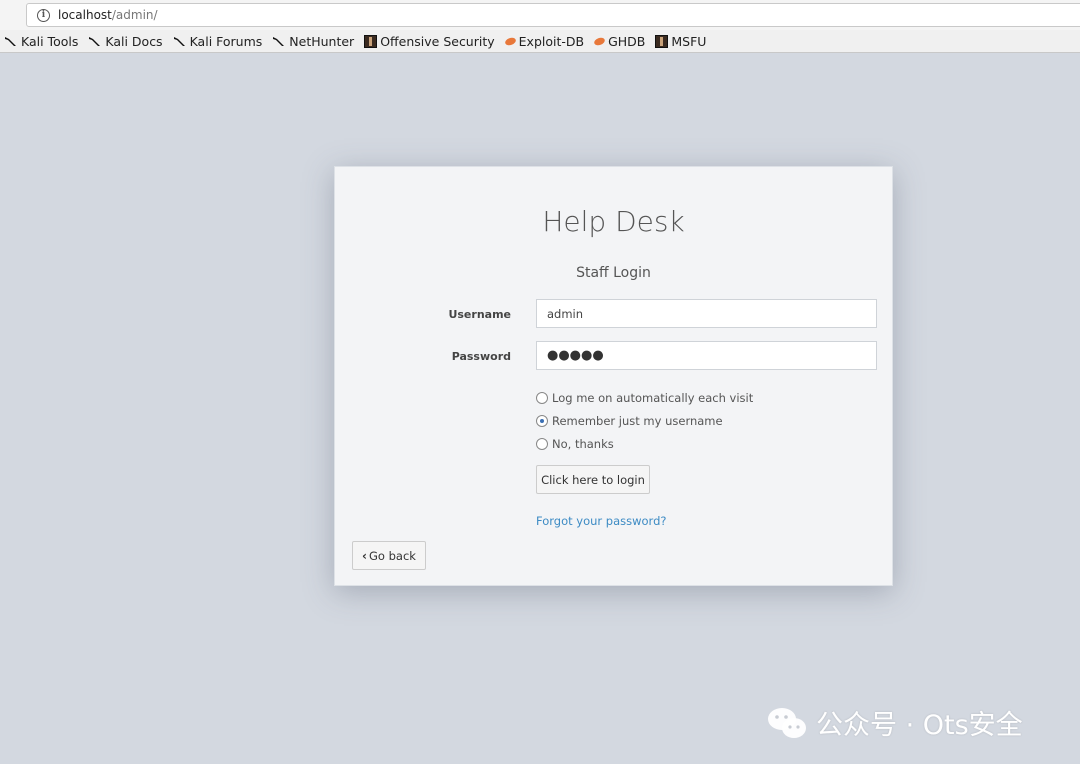 This screenshot has height=764, width=1080. I want to click on password-label: Password, so click(481, 356).